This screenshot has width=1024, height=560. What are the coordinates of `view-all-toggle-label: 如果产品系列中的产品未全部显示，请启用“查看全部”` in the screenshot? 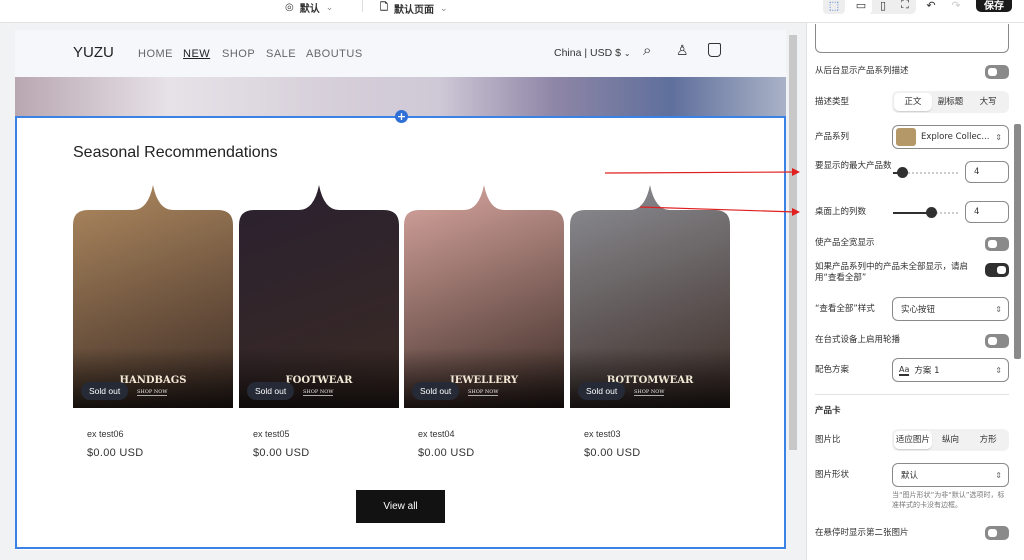 It's located at (892, 272).